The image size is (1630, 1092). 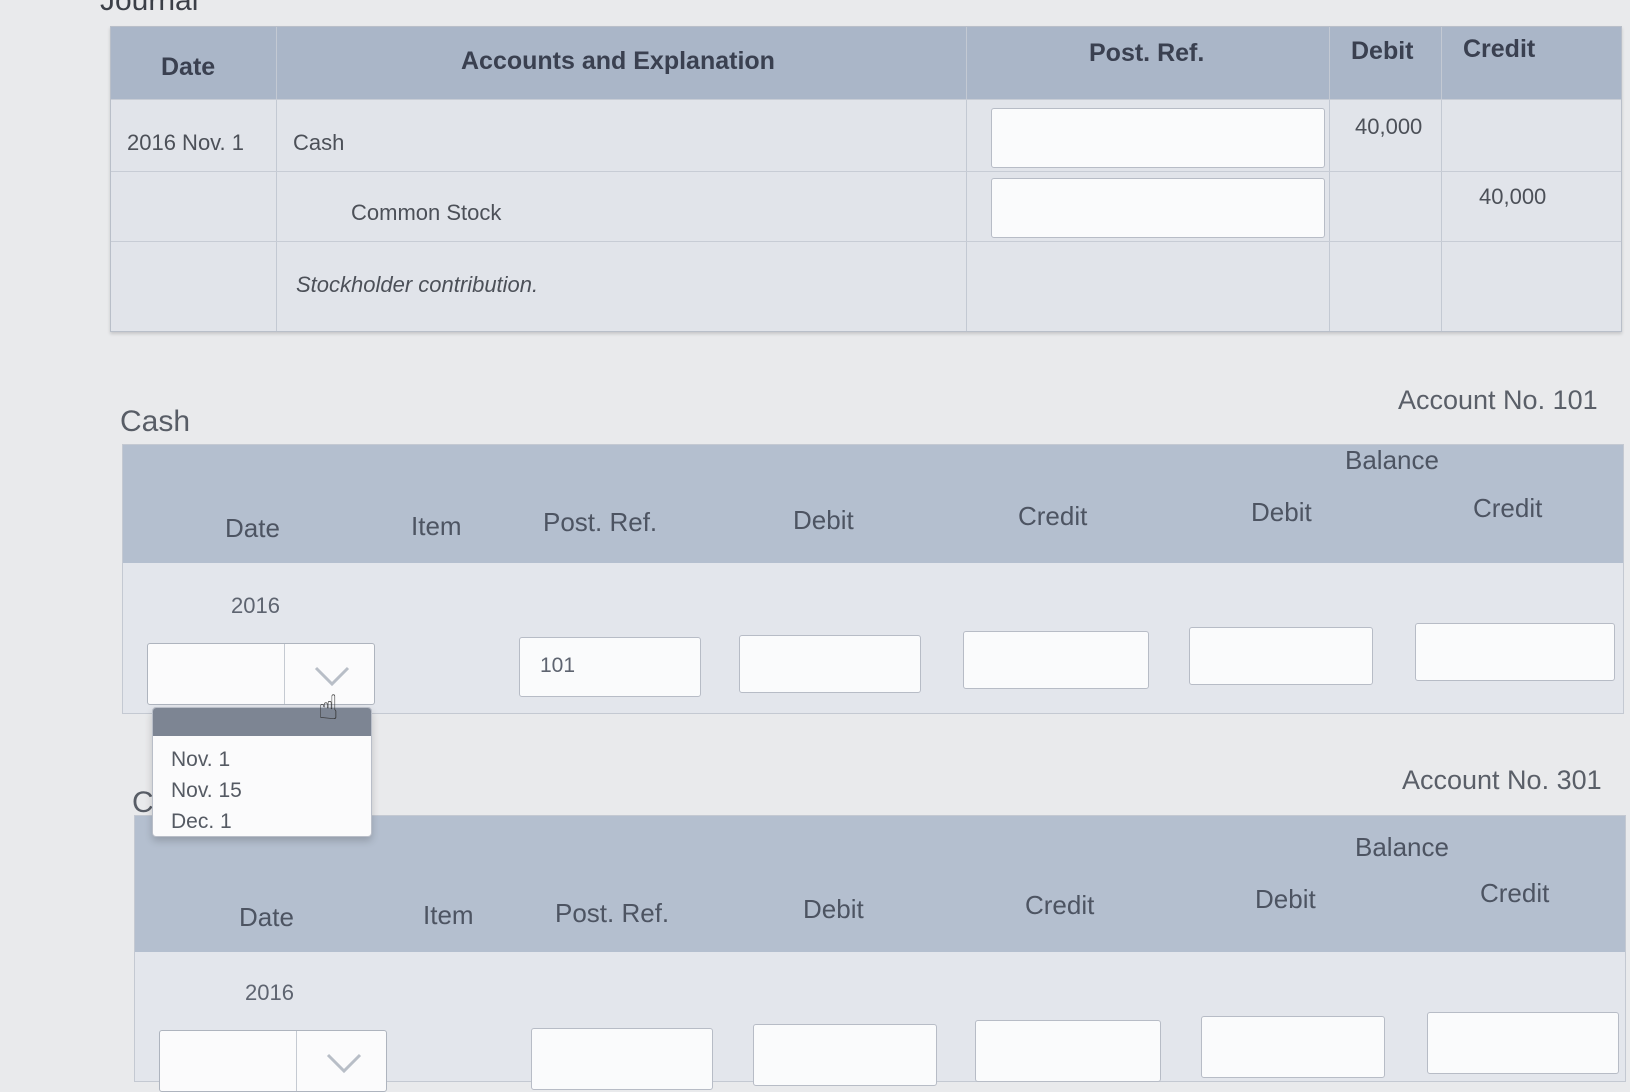 I want to click on cash-account-no: Account No. 101, so click(x=1498, y=400).